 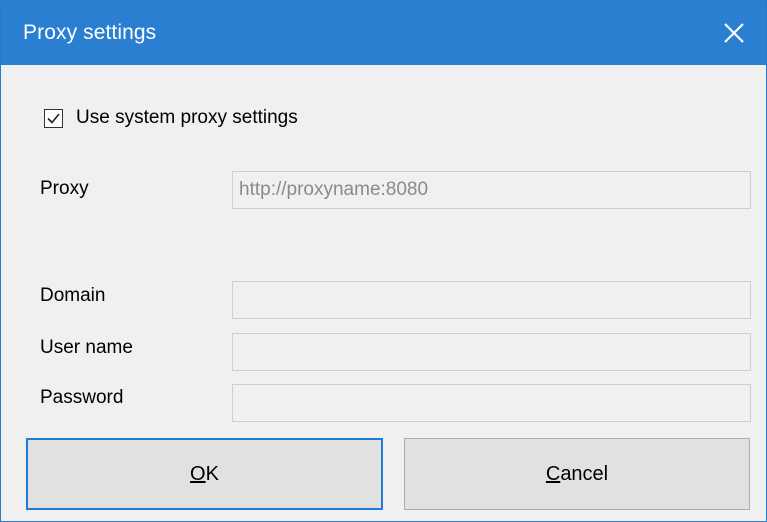 What do you see at coordinates (383, 33) in the screenshot?
I see `title-bar: Proxy settings` at bounding box center [383, 33].